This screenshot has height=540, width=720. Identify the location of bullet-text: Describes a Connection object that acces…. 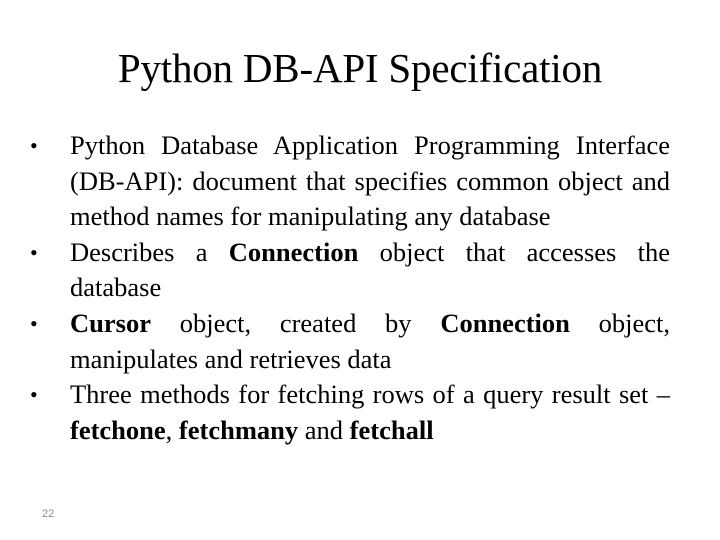
(370, 270).